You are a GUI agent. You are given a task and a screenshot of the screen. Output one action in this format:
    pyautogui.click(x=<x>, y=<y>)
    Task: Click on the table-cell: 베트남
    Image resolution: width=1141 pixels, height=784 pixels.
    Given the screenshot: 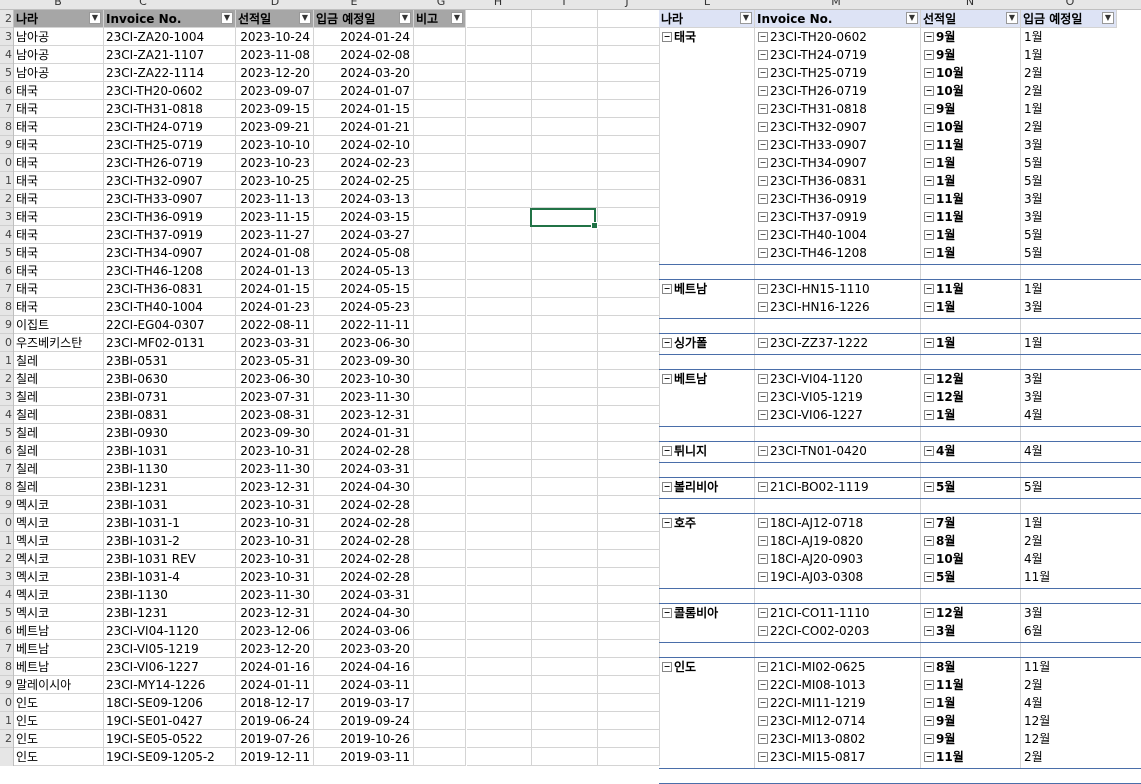 What is the action you would take?
    pyautogui.click(x=59, y=631)
    